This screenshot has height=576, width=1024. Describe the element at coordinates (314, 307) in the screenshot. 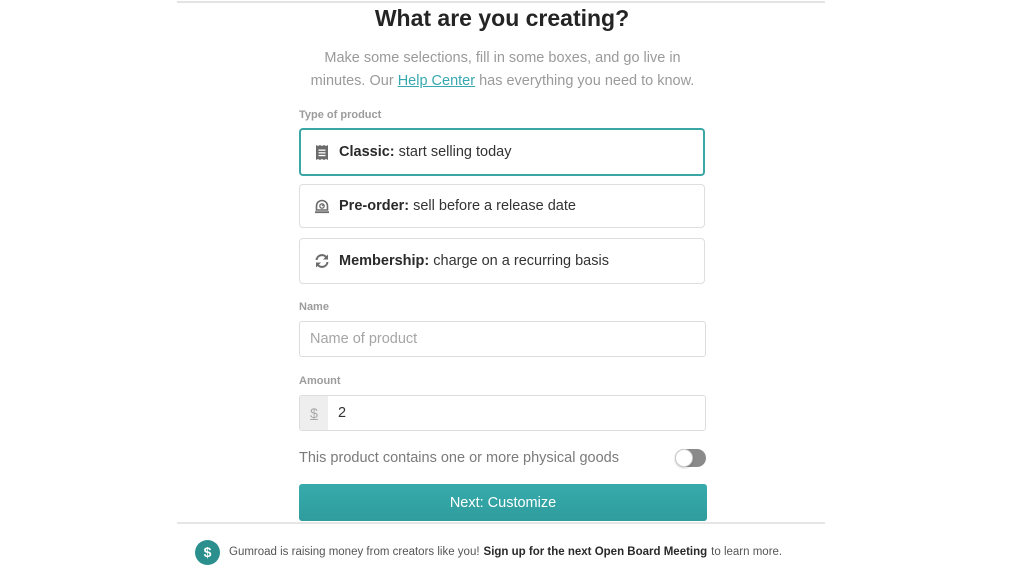

I see `name-label: Name` at that location.